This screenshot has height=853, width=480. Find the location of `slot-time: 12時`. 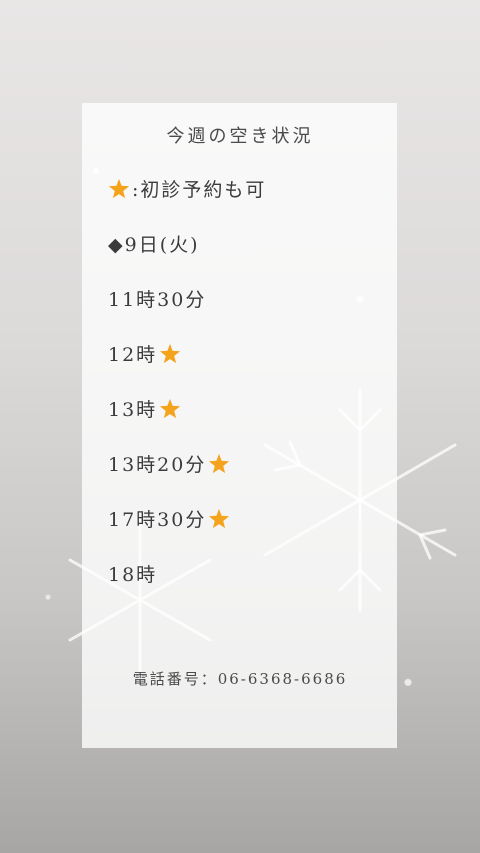

slot-time: 12時 is located at coordinates (133, 355).